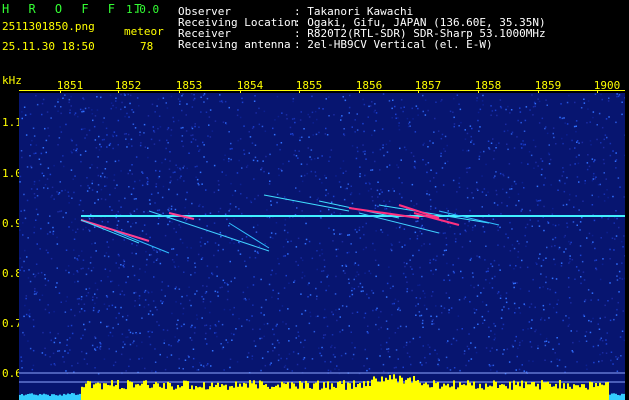 The height and width of the screenshot is (400, 629). Describe the element at coordinates (12, 80) in the screenshot. I see `y-axis-unit: kHz` at that location.